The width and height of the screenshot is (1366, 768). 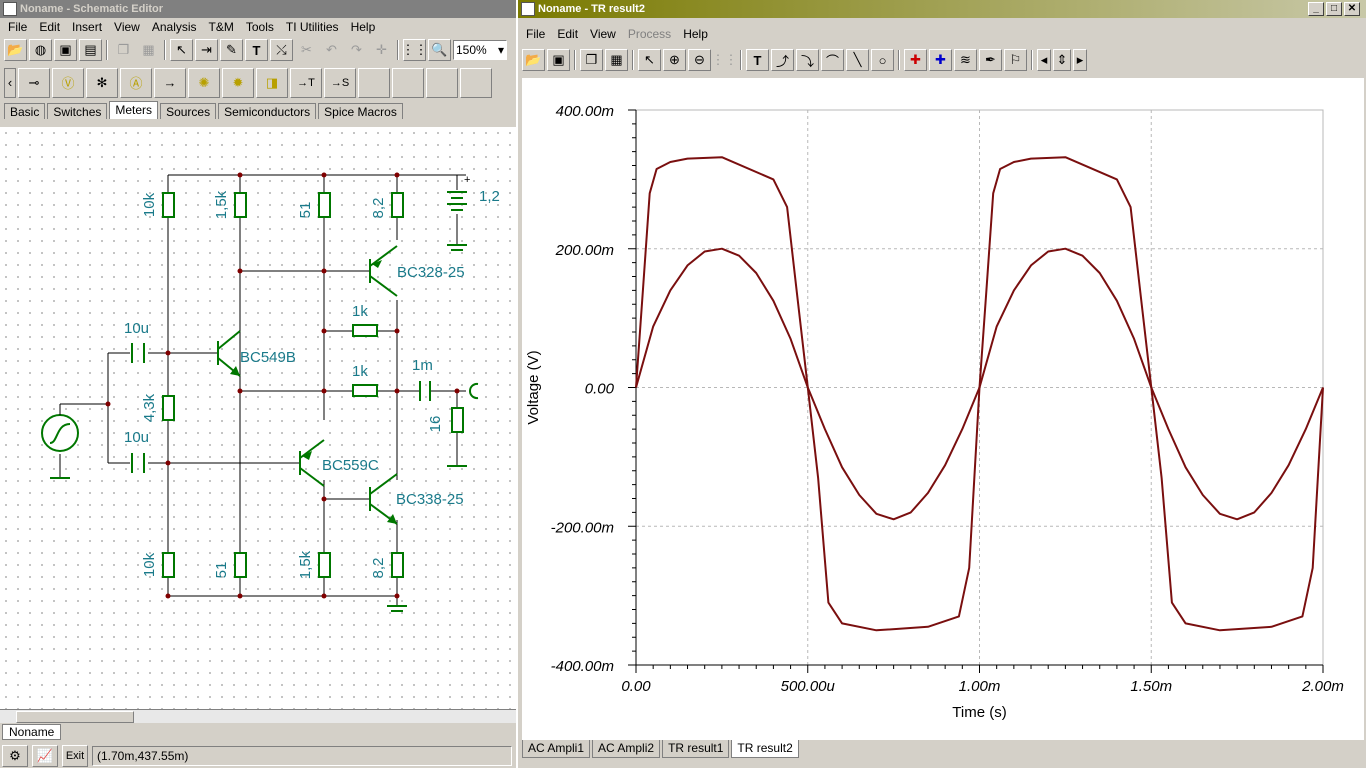 I want to click on label-curve-icon: ⤴, so click(x=782, y=60).